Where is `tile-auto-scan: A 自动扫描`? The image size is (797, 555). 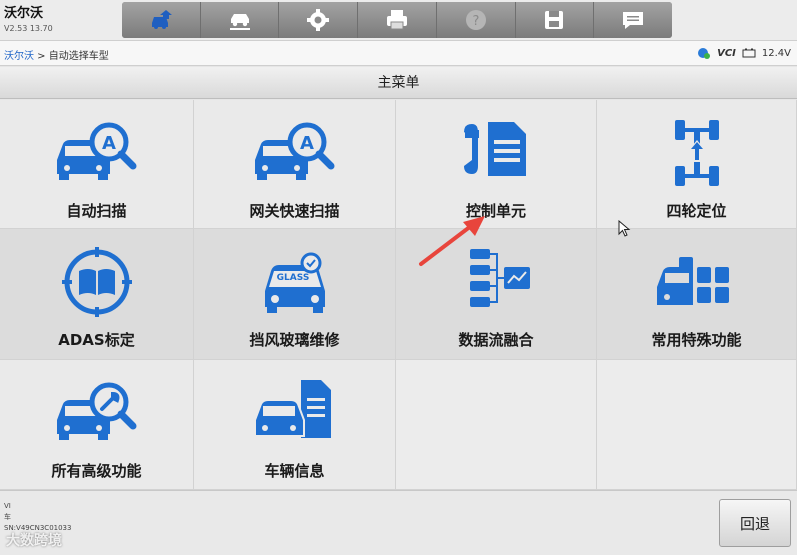
tile-auto-scan: A 自动扫描 is located at coordinates (97, 164).